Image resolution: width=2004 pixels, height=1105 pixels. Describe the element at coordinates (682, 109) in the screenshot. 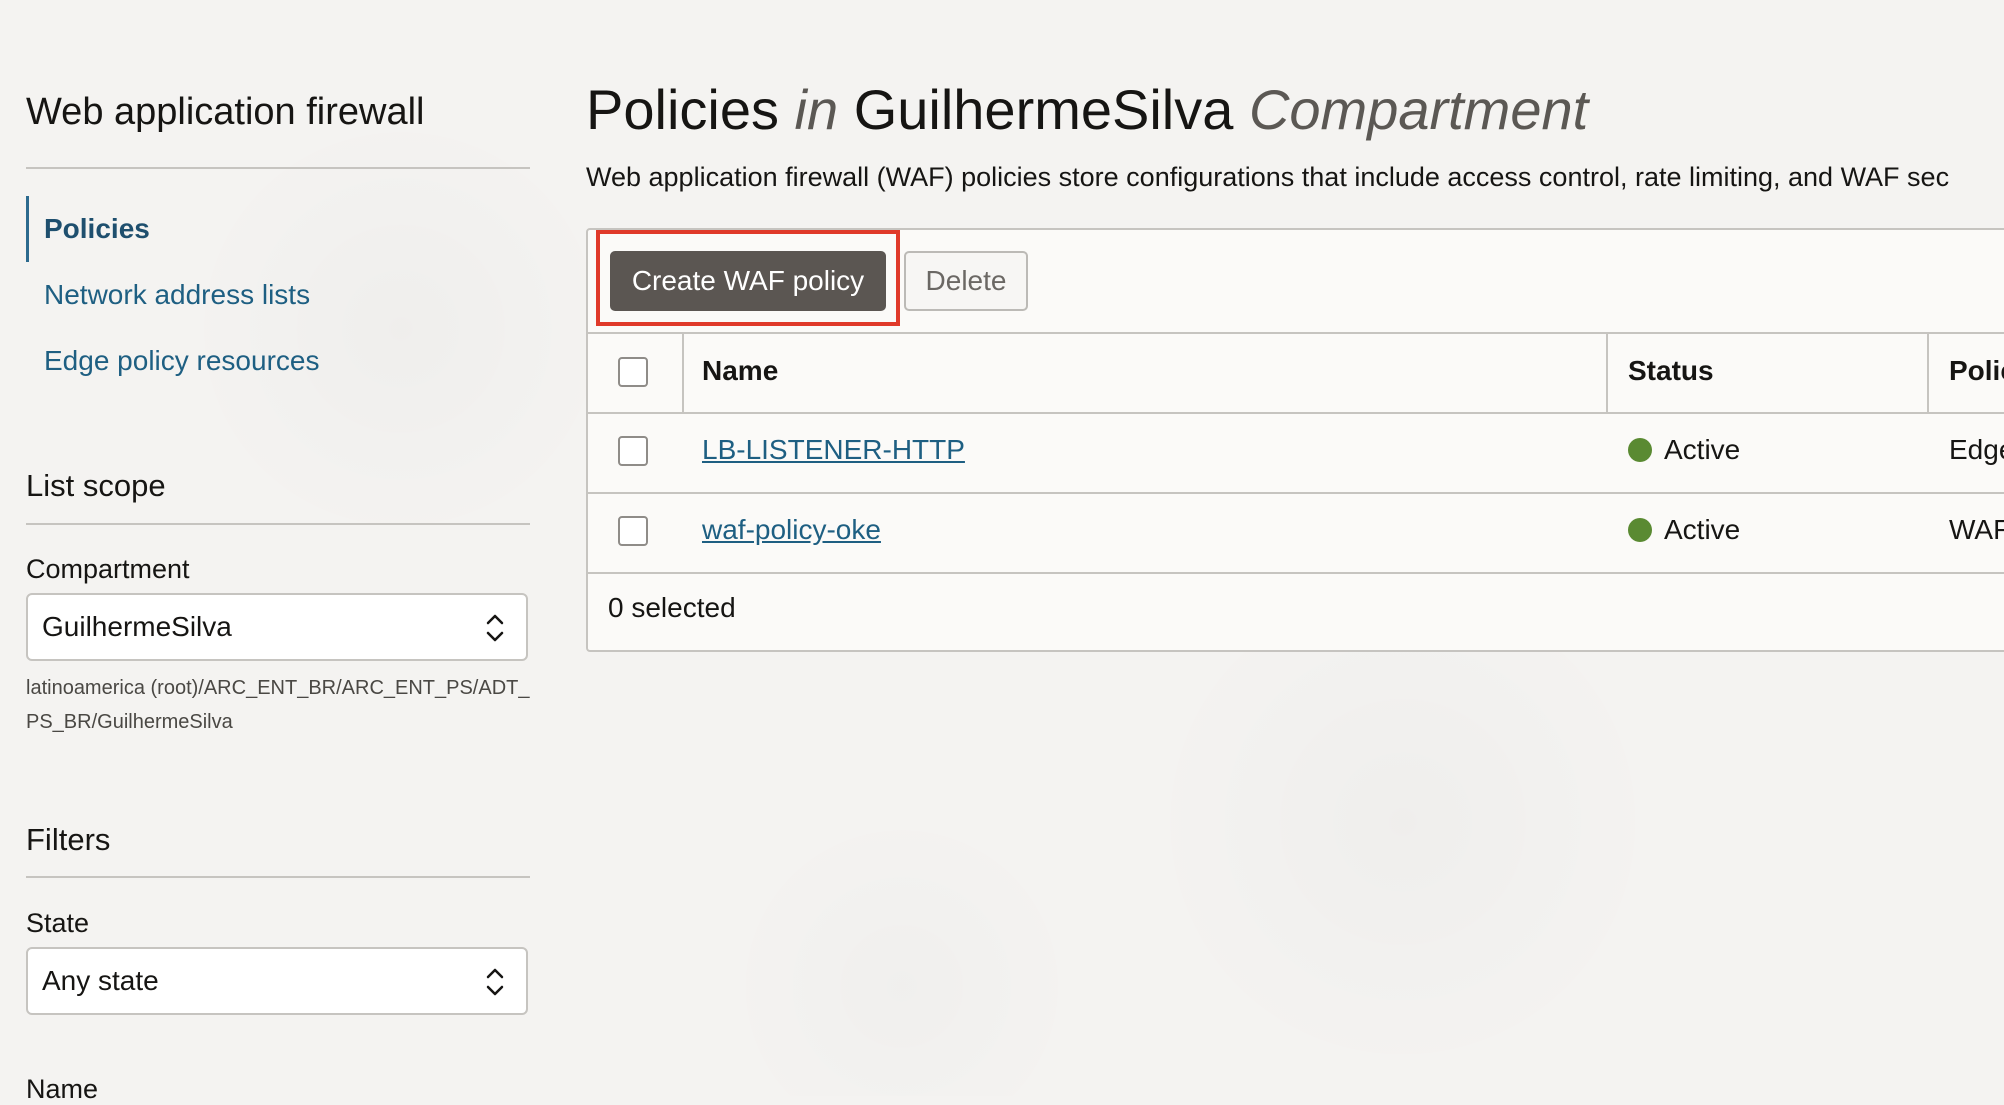

I see `page-title-main: Policies` at that location.